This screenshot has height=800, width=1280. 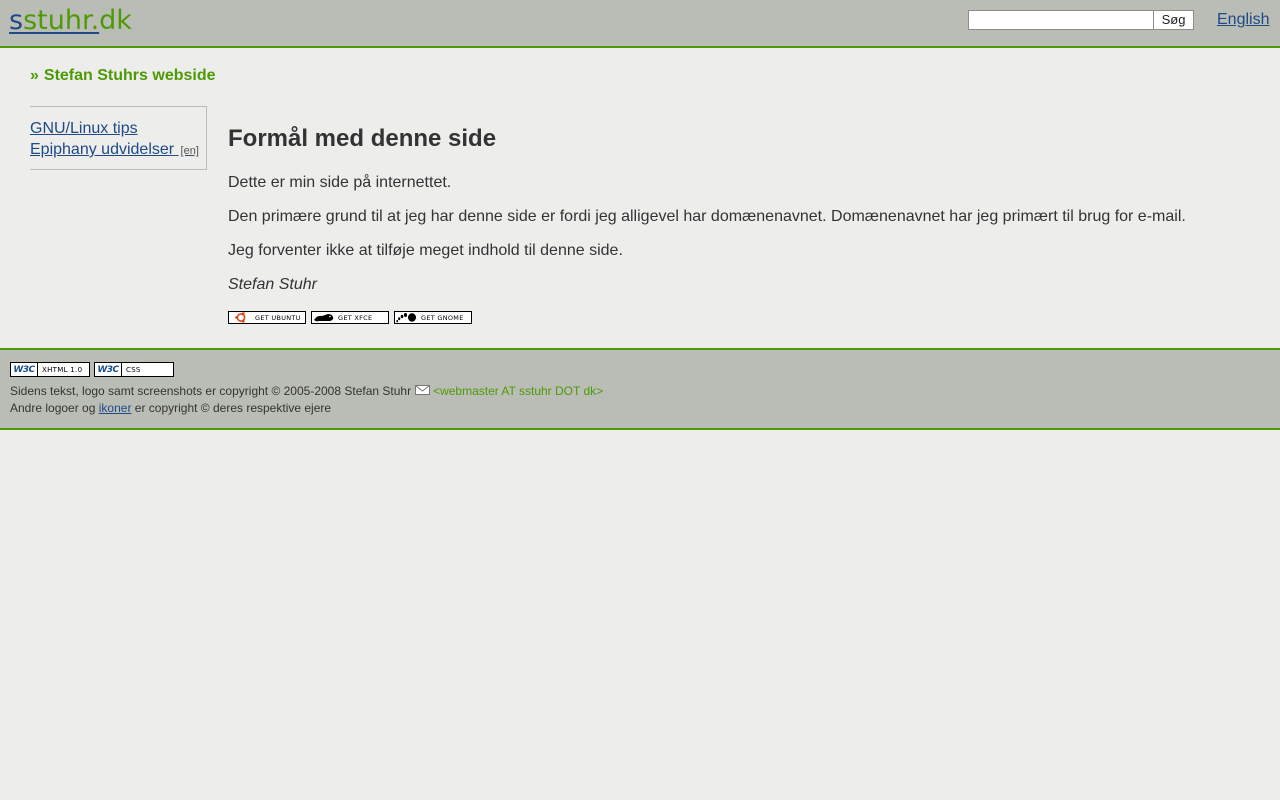 I want to click on ubuntu-icon, so click(x=241, y=317).